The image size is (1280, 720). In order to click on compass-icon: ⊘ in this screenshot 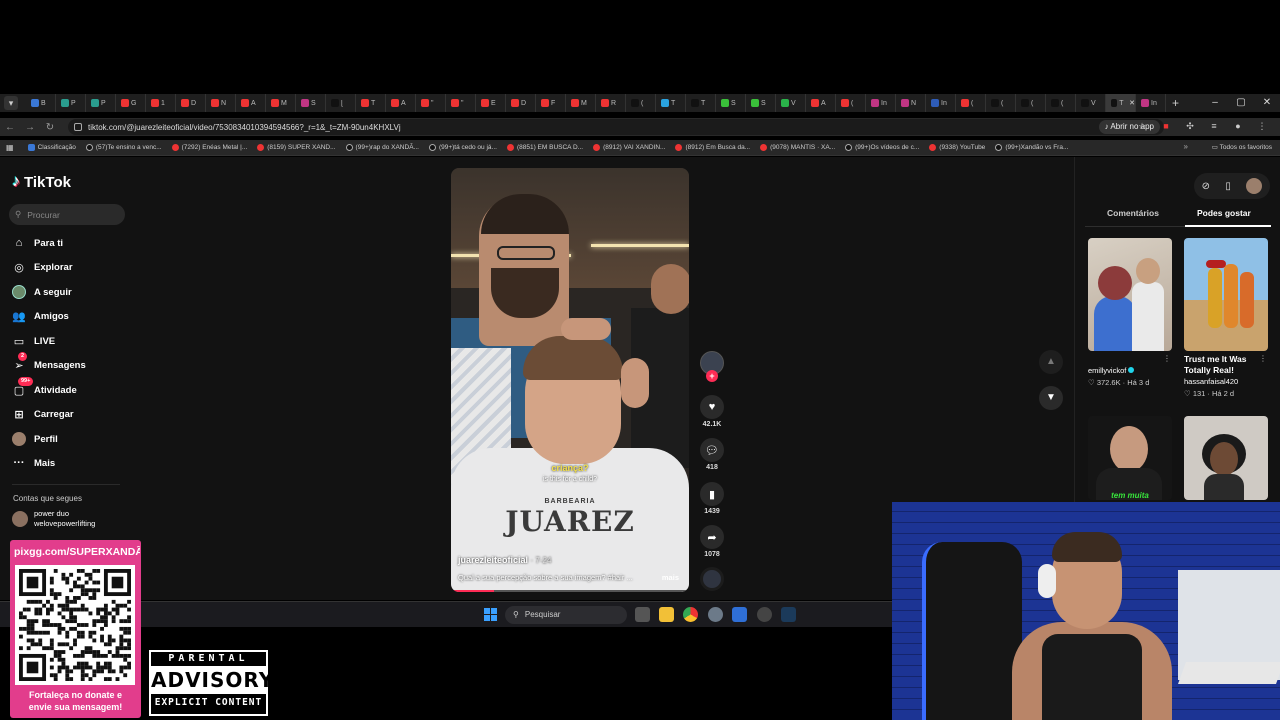, I will do `click(1206, 186)`.